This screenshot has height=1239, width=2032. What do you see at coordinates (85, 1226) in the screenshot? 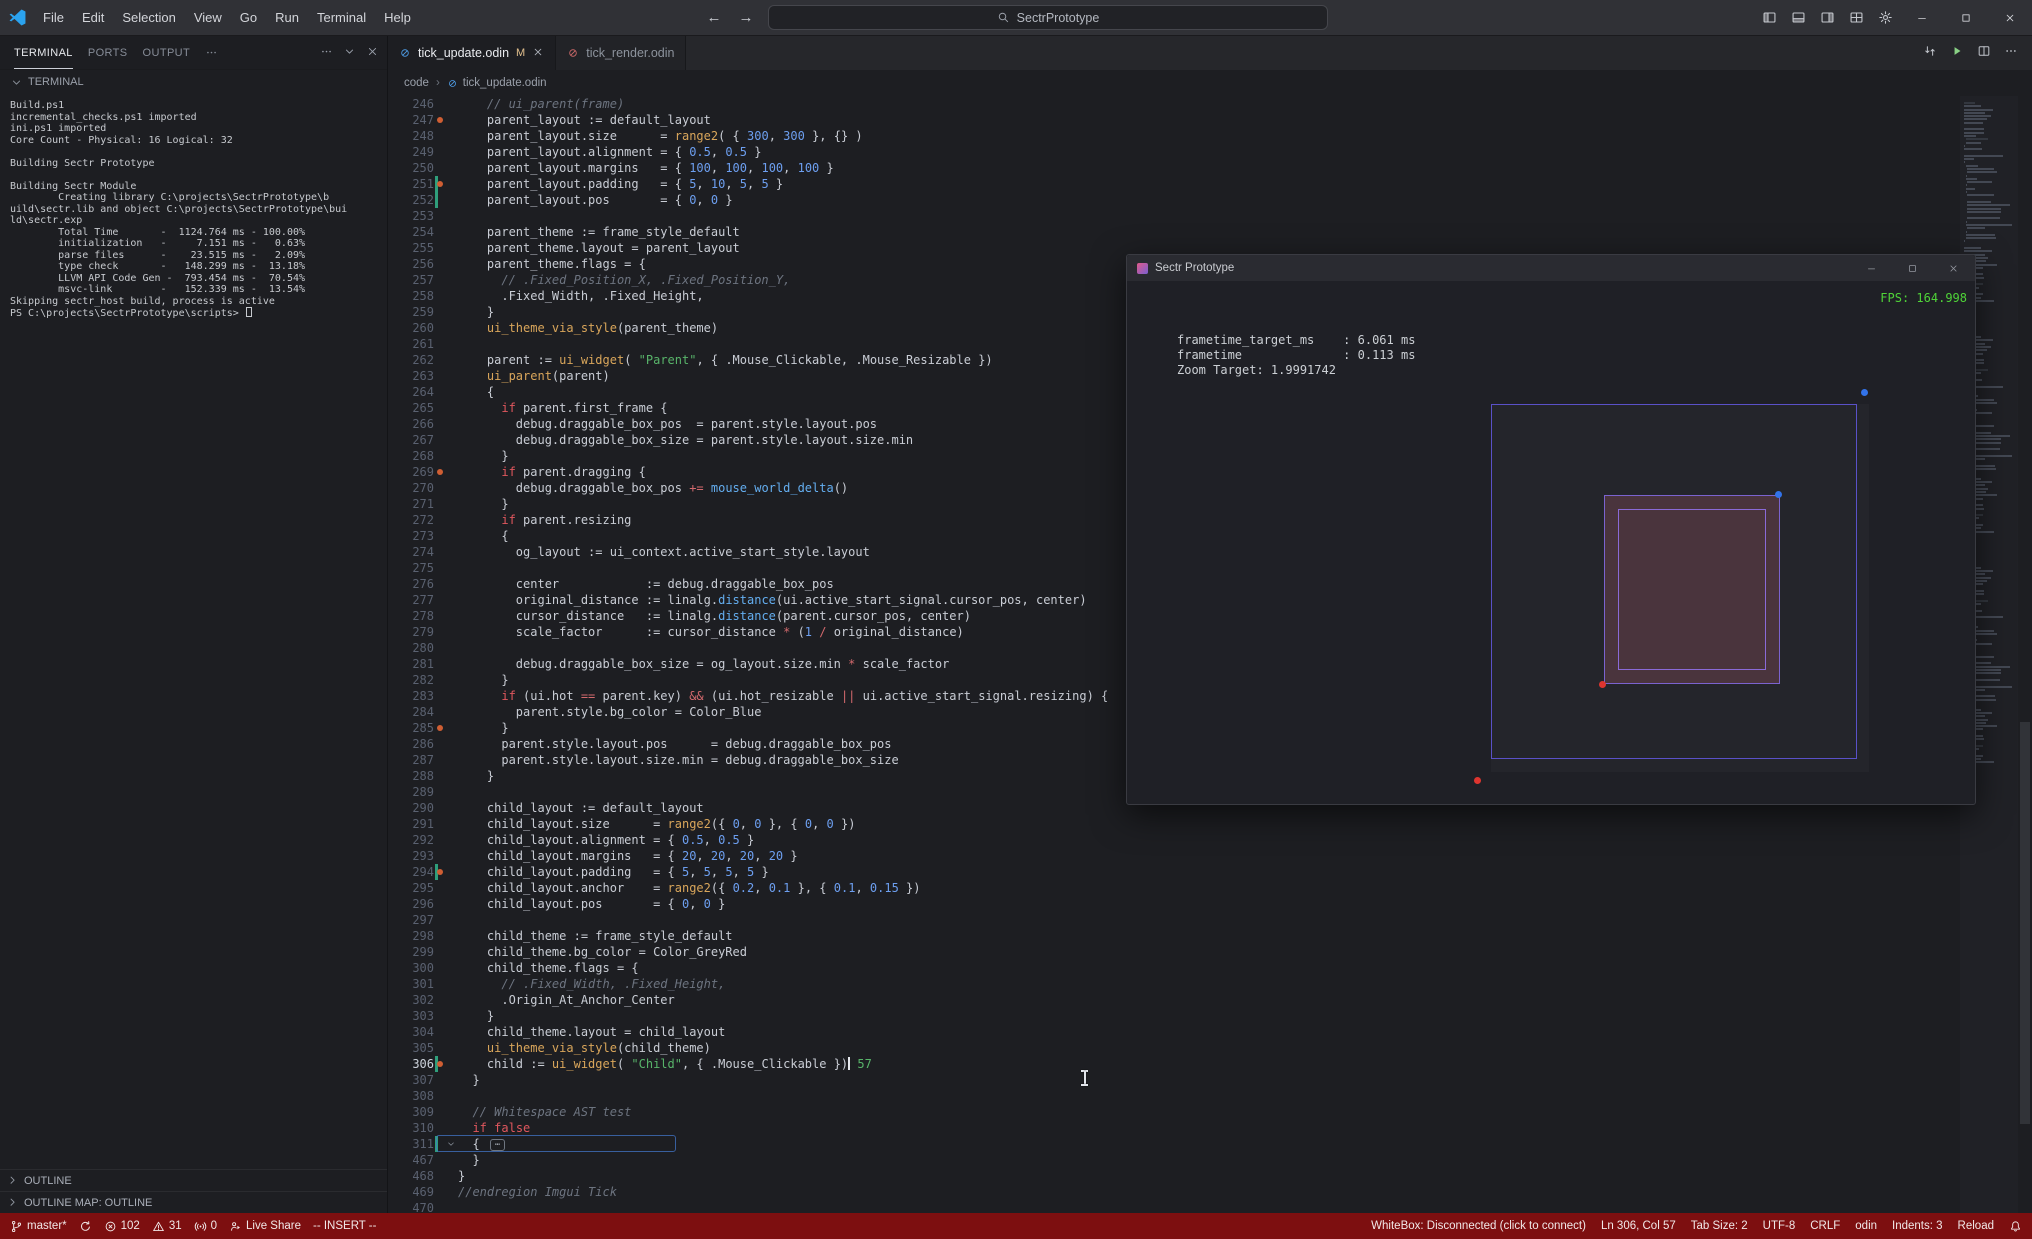
I see `sync-status` at bounding box center [85, 1226].